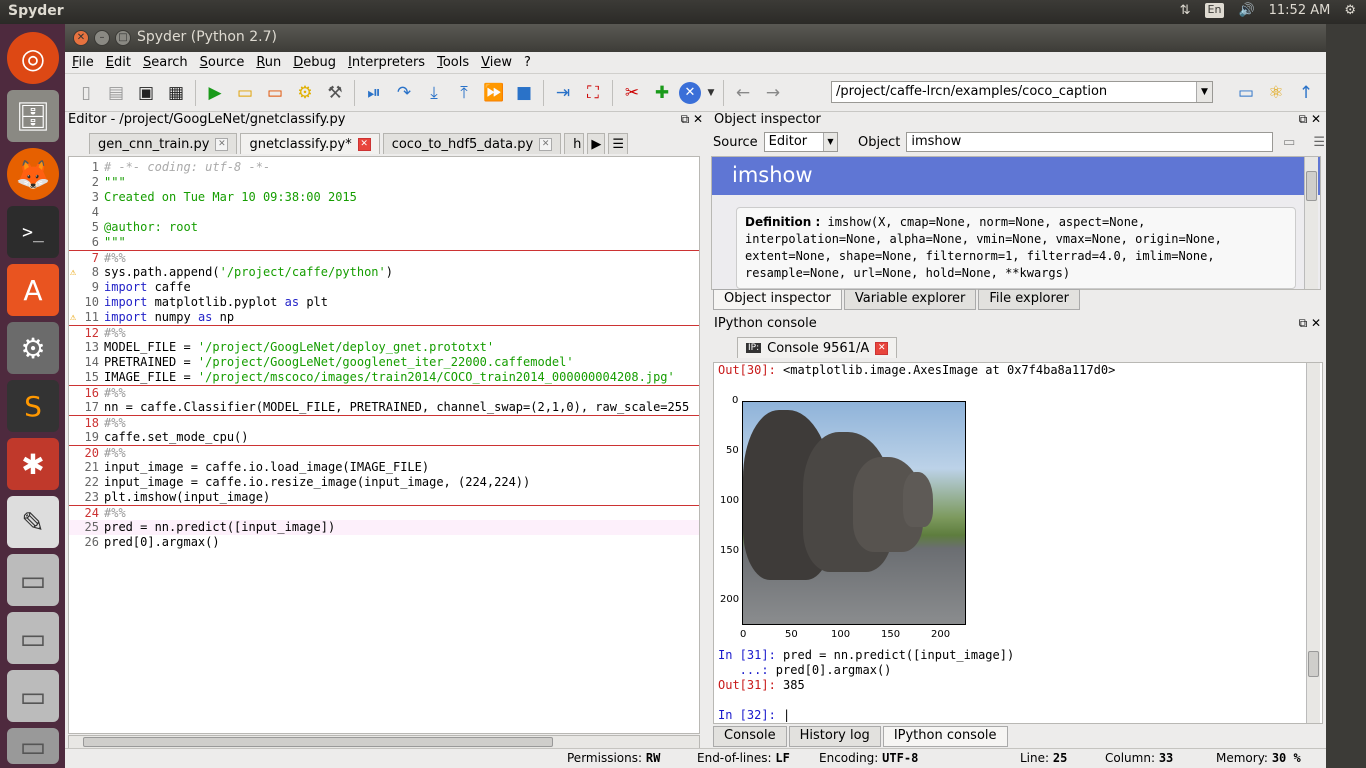 This screenshot has width=1366, height=768. I want to click on tab-ipython-console: IPython console, so click(945, 736).